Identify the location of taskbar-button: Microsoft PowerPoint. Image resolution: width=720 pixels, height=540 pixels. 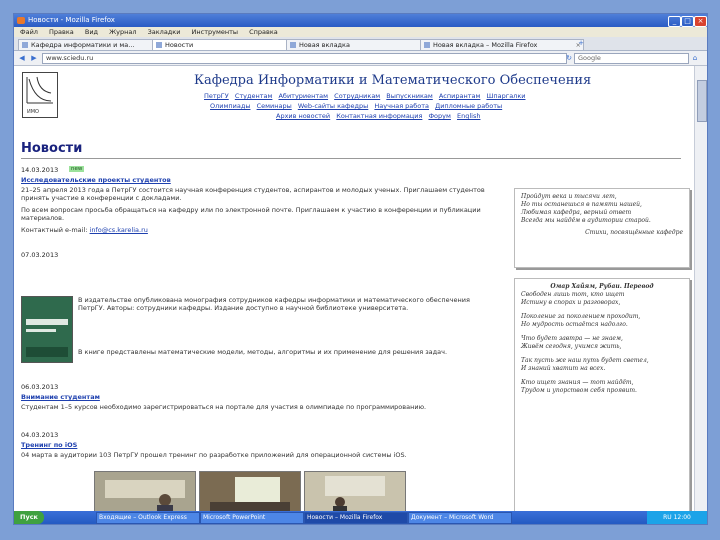
(252, 518).